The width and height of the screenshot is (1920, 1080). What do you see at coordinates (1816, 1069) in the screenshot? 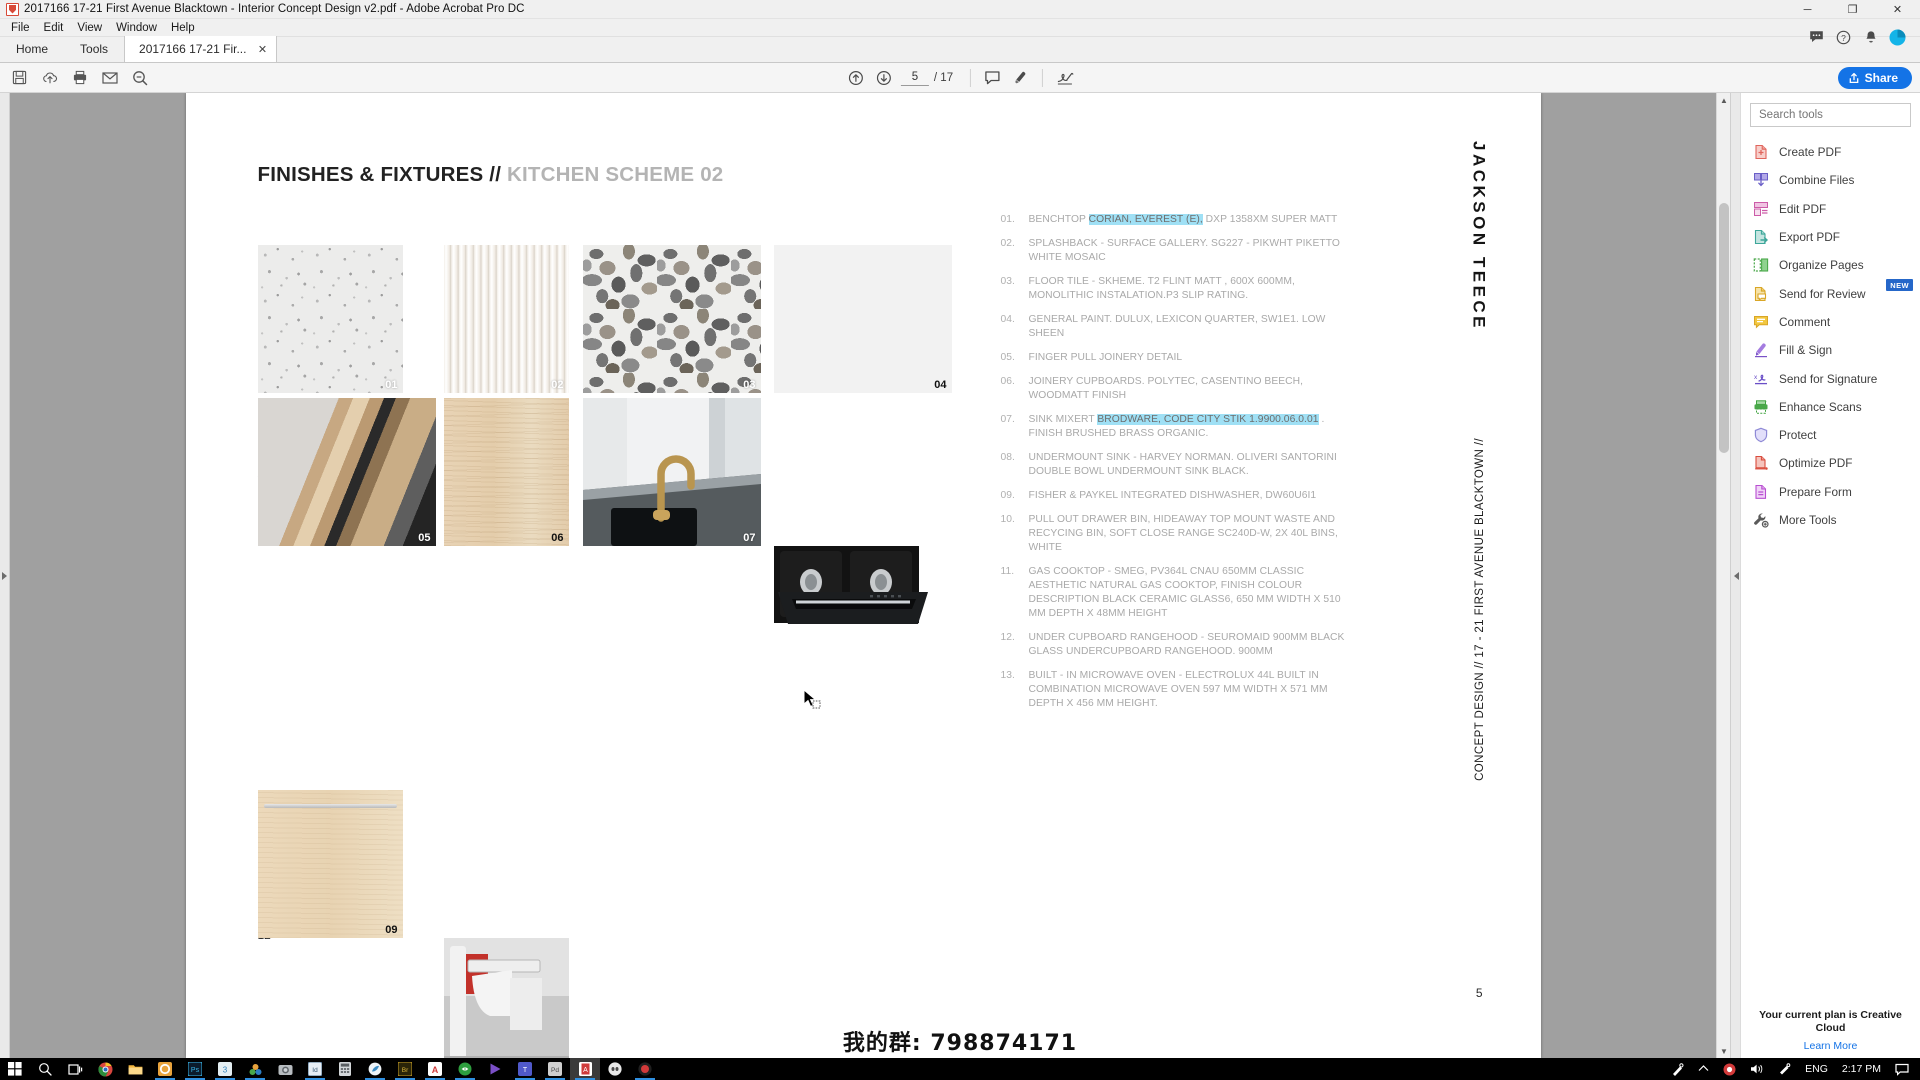
I see `language-indicator: ENG` at bounding box center [1816, 1069].